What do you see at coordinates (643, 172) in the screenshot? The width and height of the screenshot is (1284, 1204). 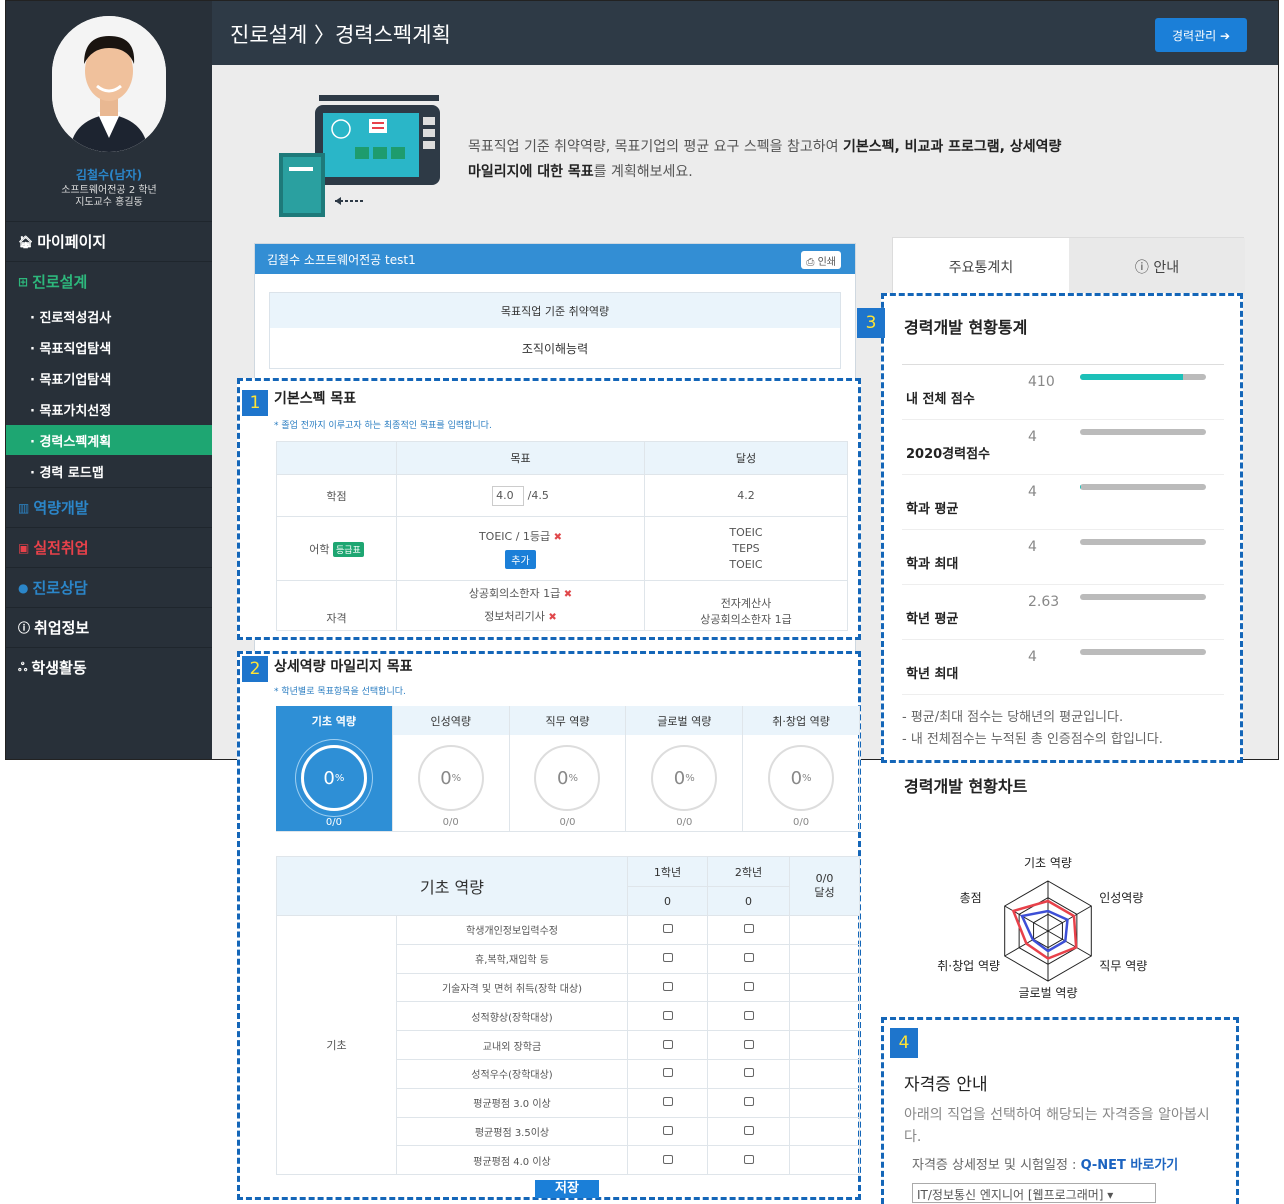 I see `hero-text-2: 를 계획해보세요.` at bounding box center [643, 172].